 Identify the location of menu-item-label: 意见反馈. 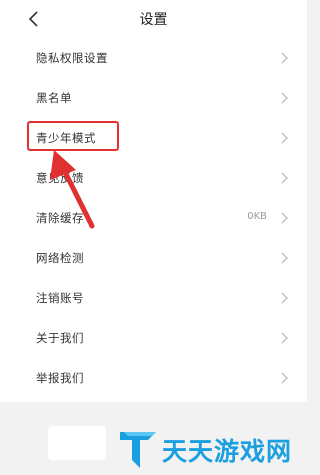
(60, 178).